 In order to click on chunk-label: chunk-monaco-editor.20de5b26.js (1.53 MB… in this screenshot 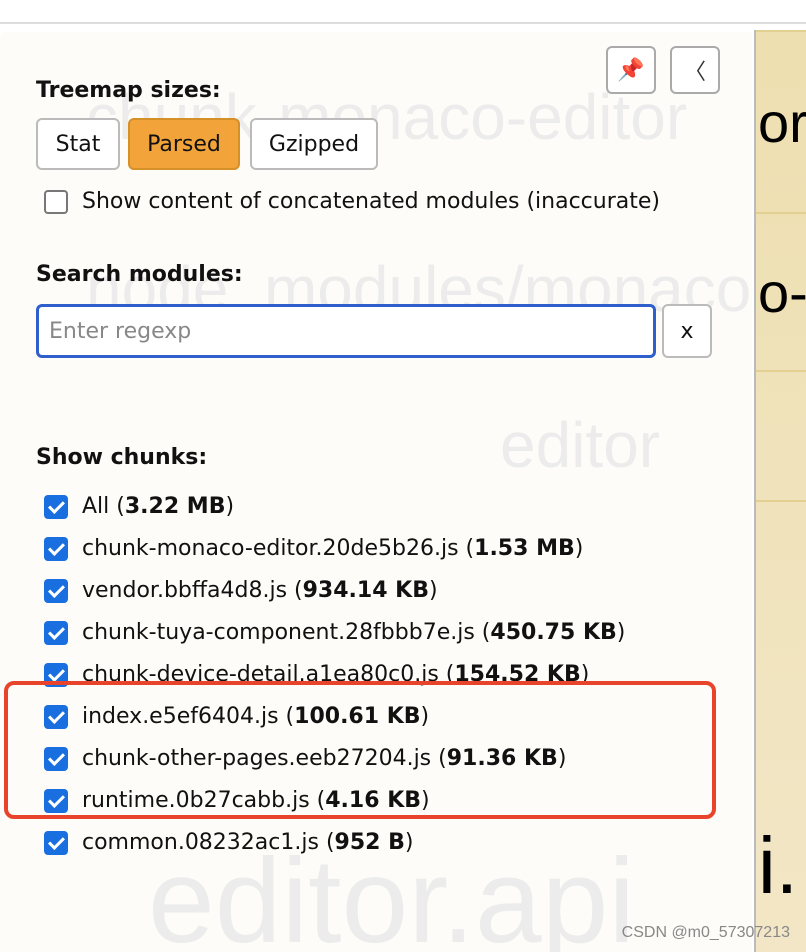, I will do `click(333, 548)`.